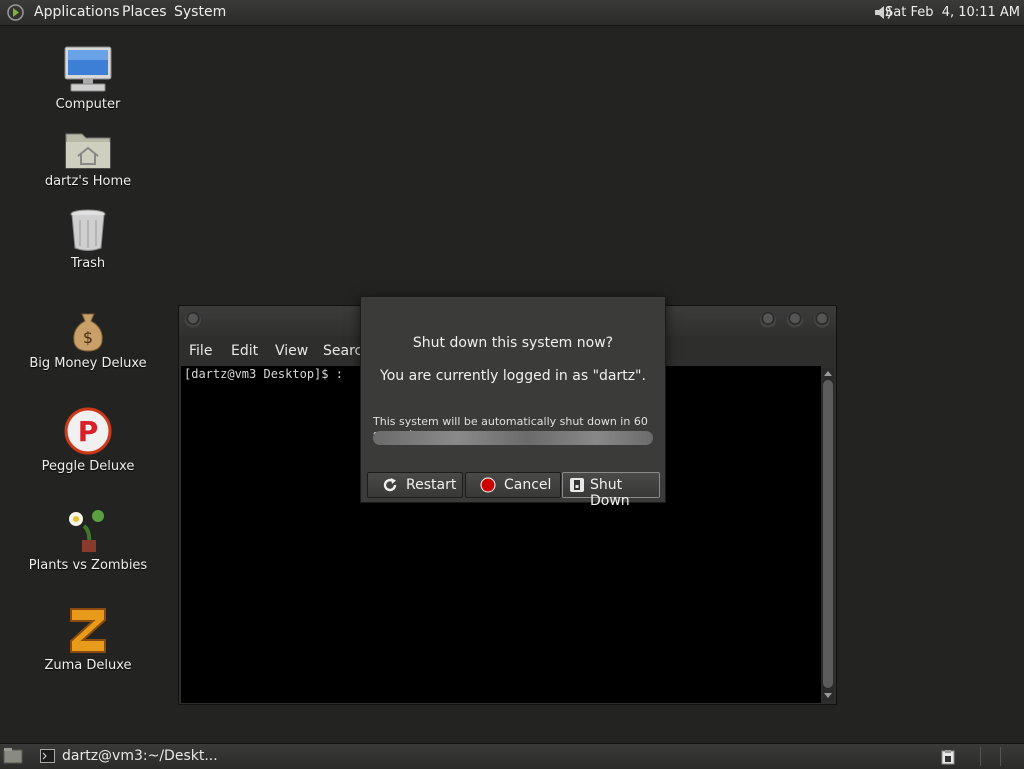 The height and width of the screenshot is (769, 1024). I want to click on progress-fill, so click(513, 438).